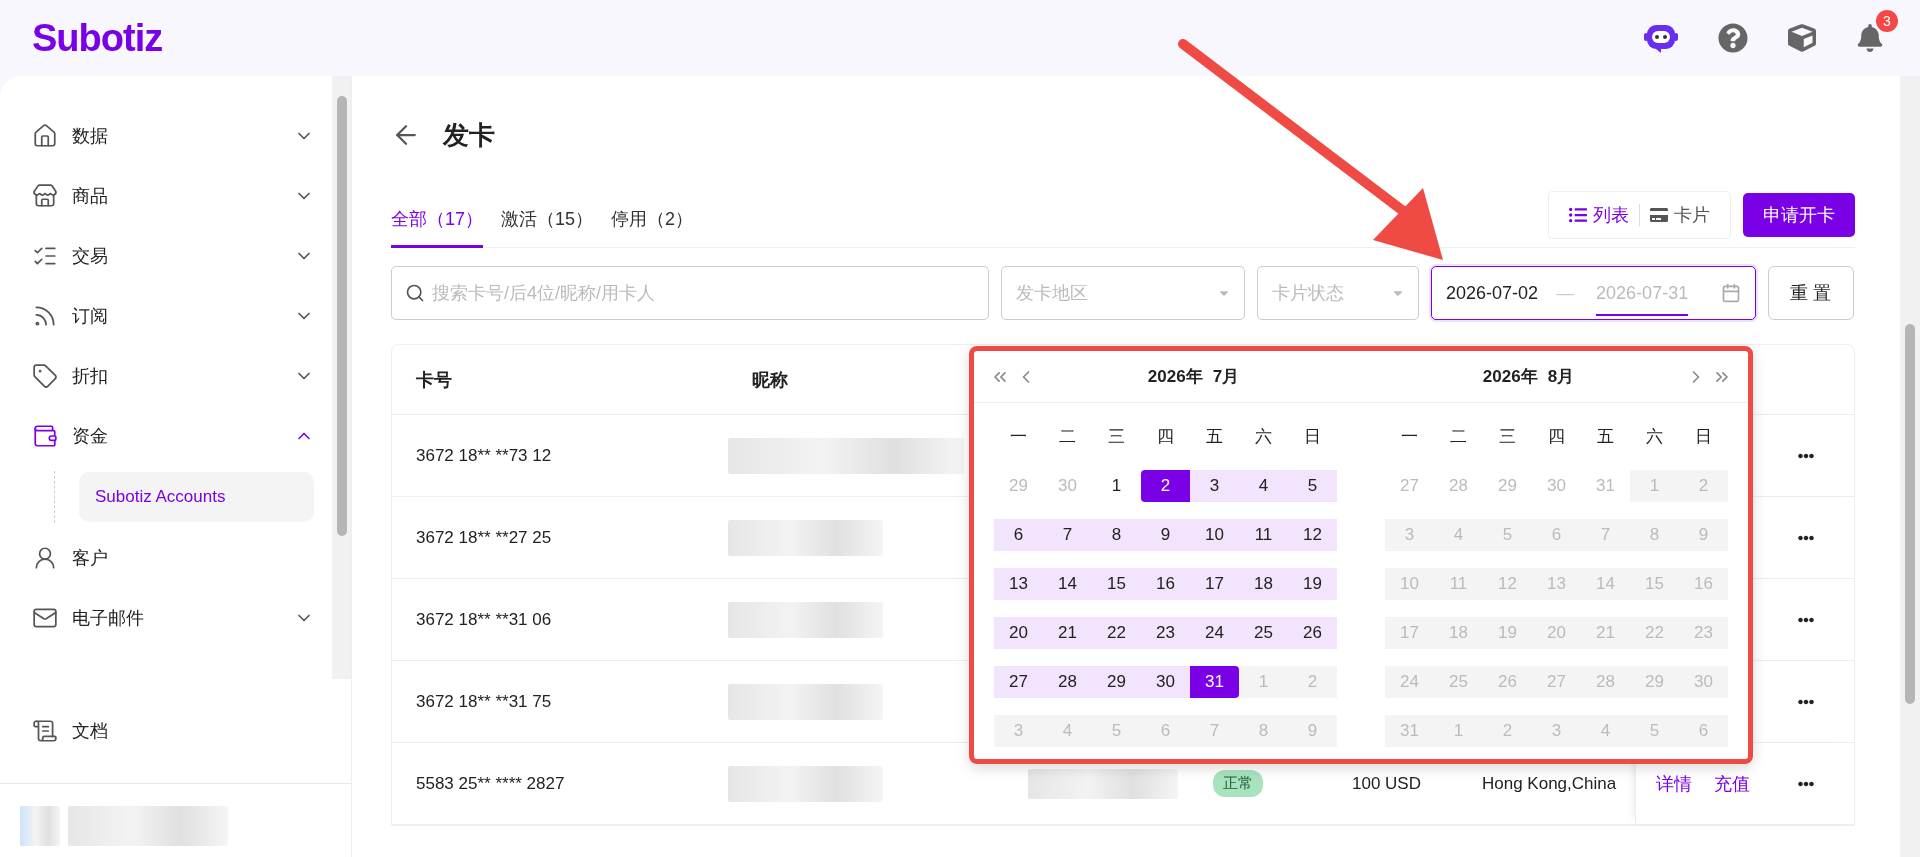 Image resolution: width=1920 pixels, height=857 pixels. I want to click on card-number: 3672 18** **31 06, so click(484, 619).